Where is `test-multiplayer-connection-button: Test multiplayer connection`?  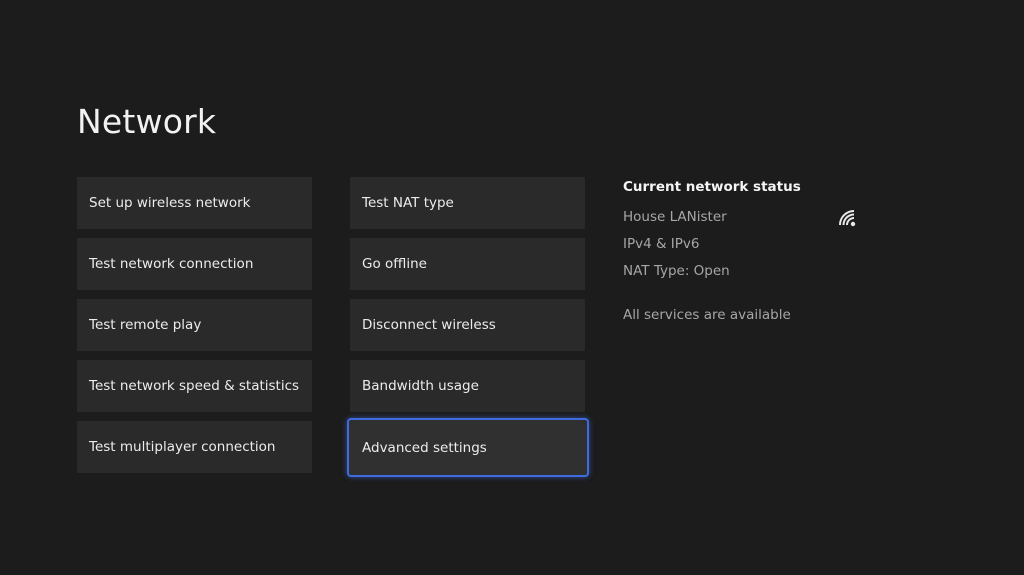
test-multiplayer-connection-button: Test multiplayer connection is located at coordinates (194, 447).